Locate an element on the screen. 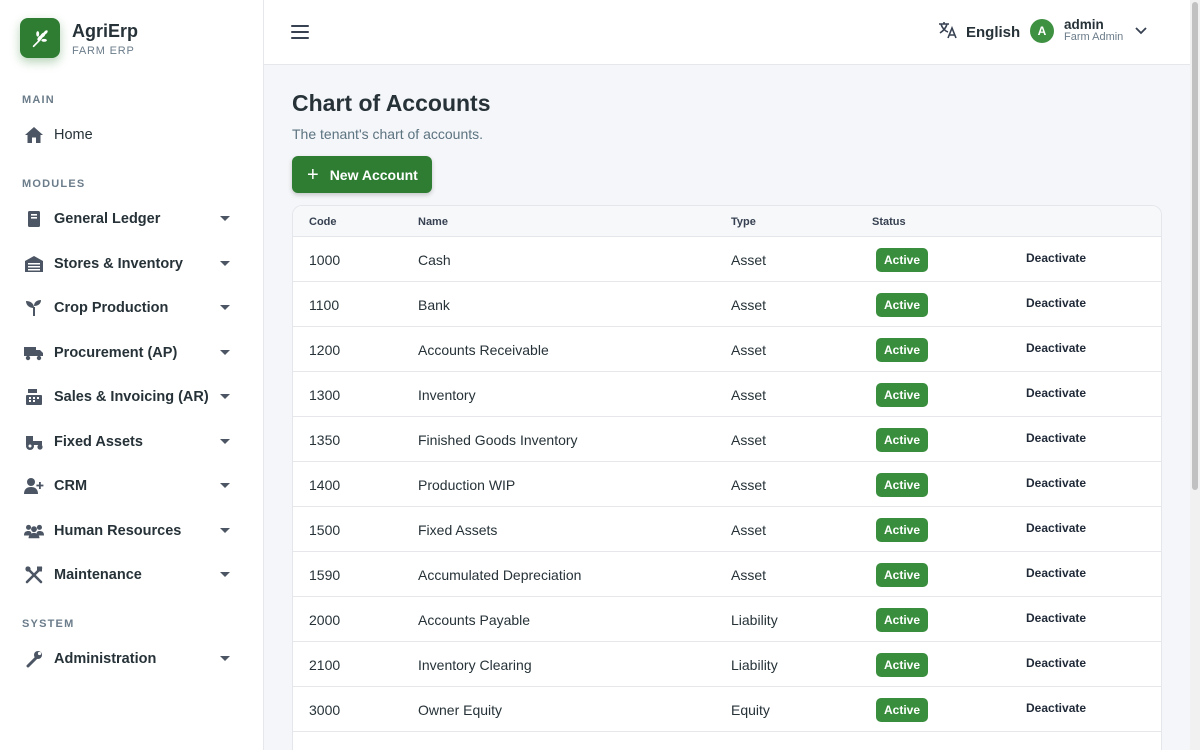  sidebar-item-label: Procurement (AP) is located at coordinates (116, 353).